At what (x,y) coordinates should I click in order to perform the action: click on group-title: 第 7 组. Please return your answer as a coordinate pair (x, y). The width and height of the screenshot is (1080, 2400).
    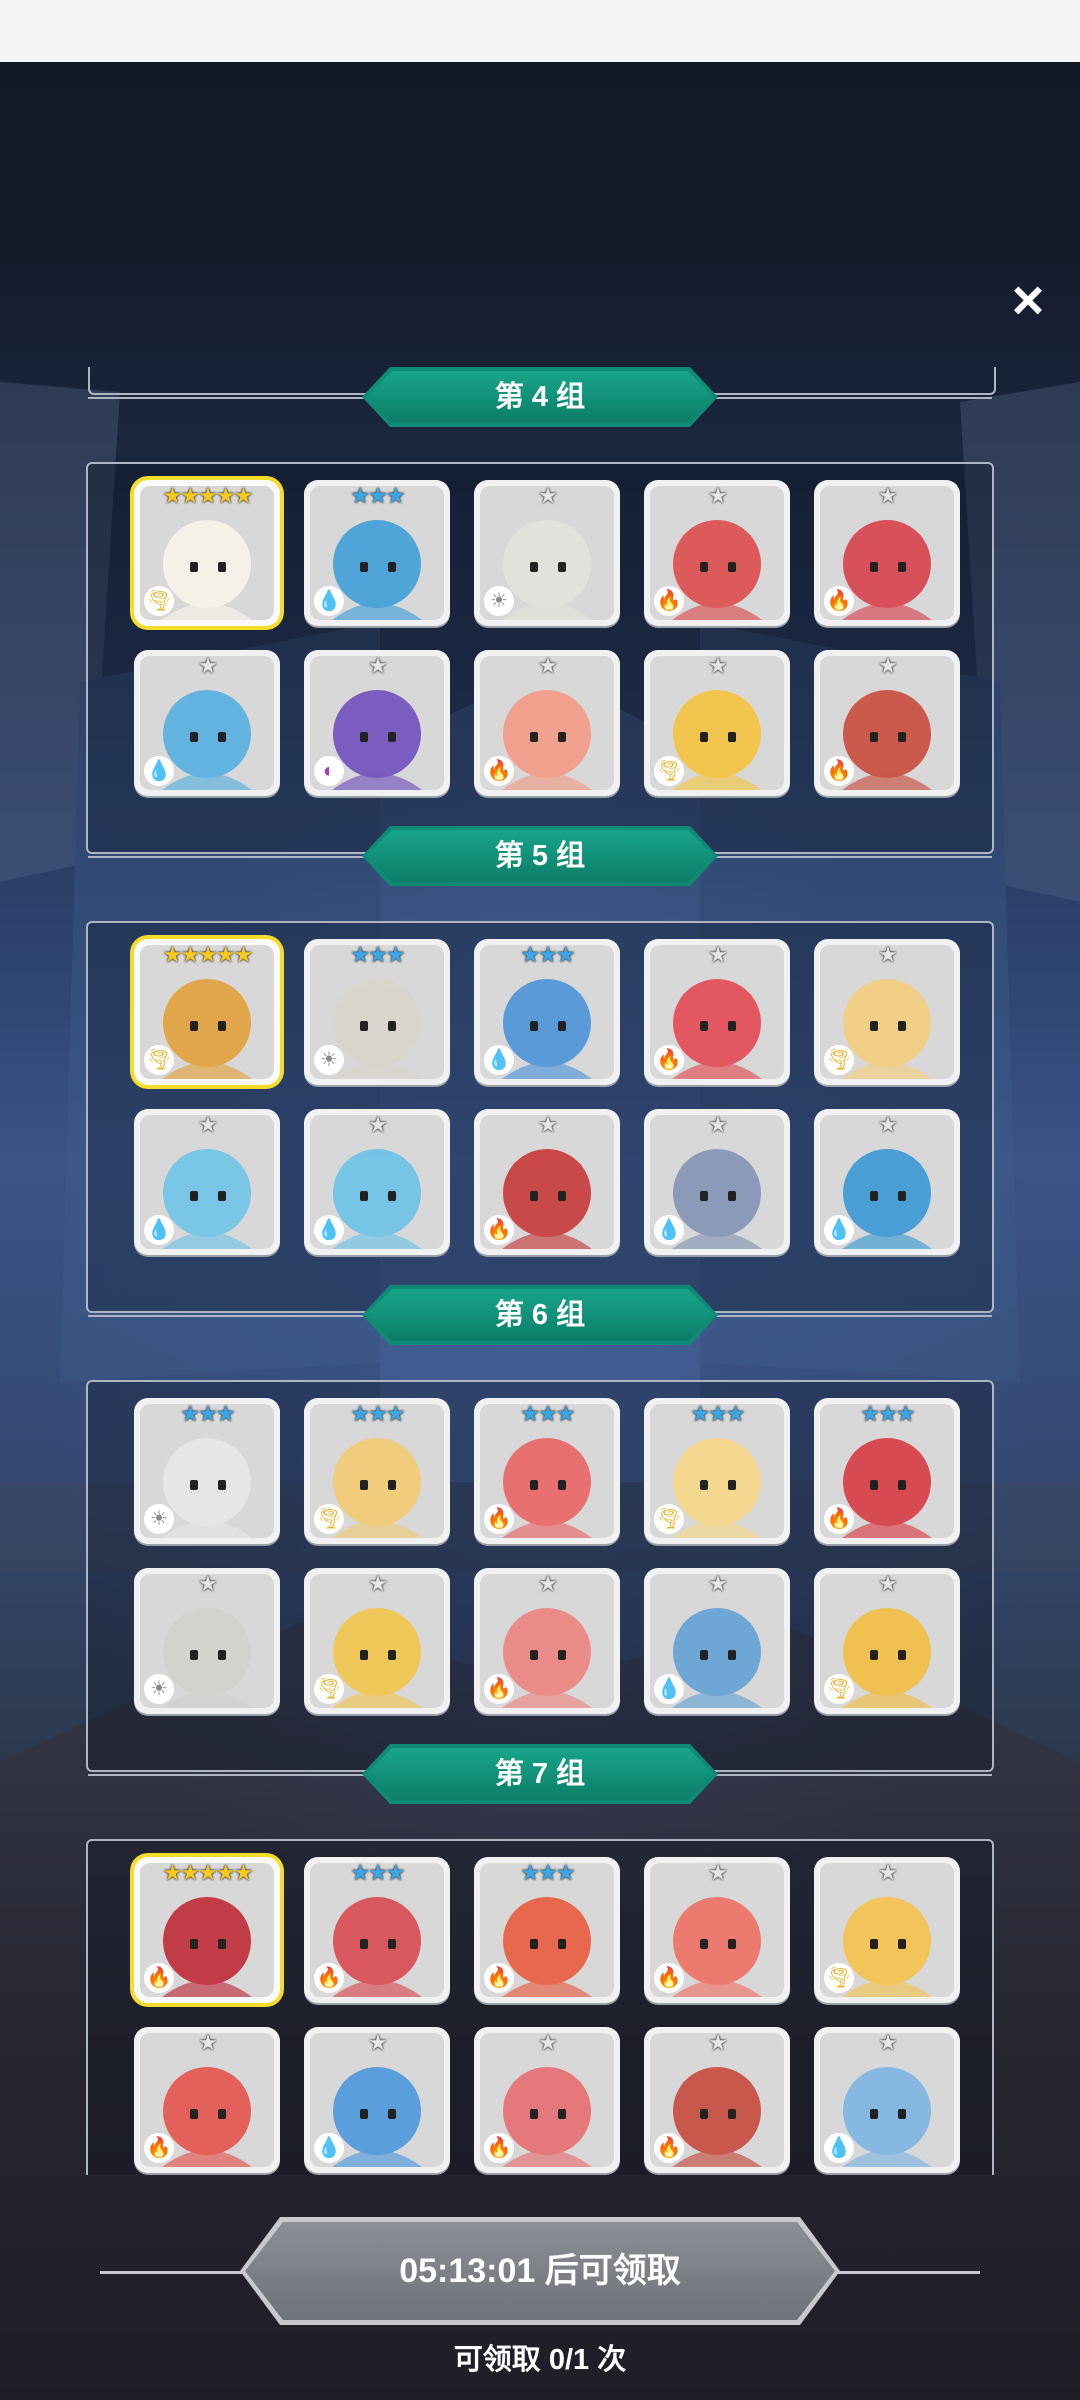
    Looking at the image, I should click on (540, 1774).